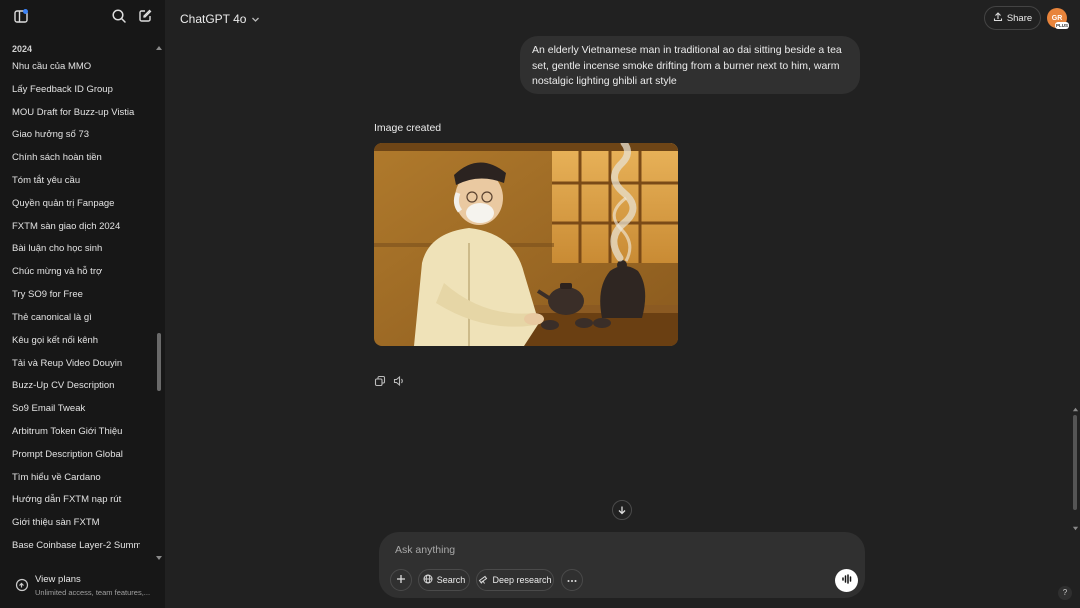 The image size is (1080, 608). Describe the element at coordinates (146, 17) in the screenshot. I see `new-chat-icon` at that location.